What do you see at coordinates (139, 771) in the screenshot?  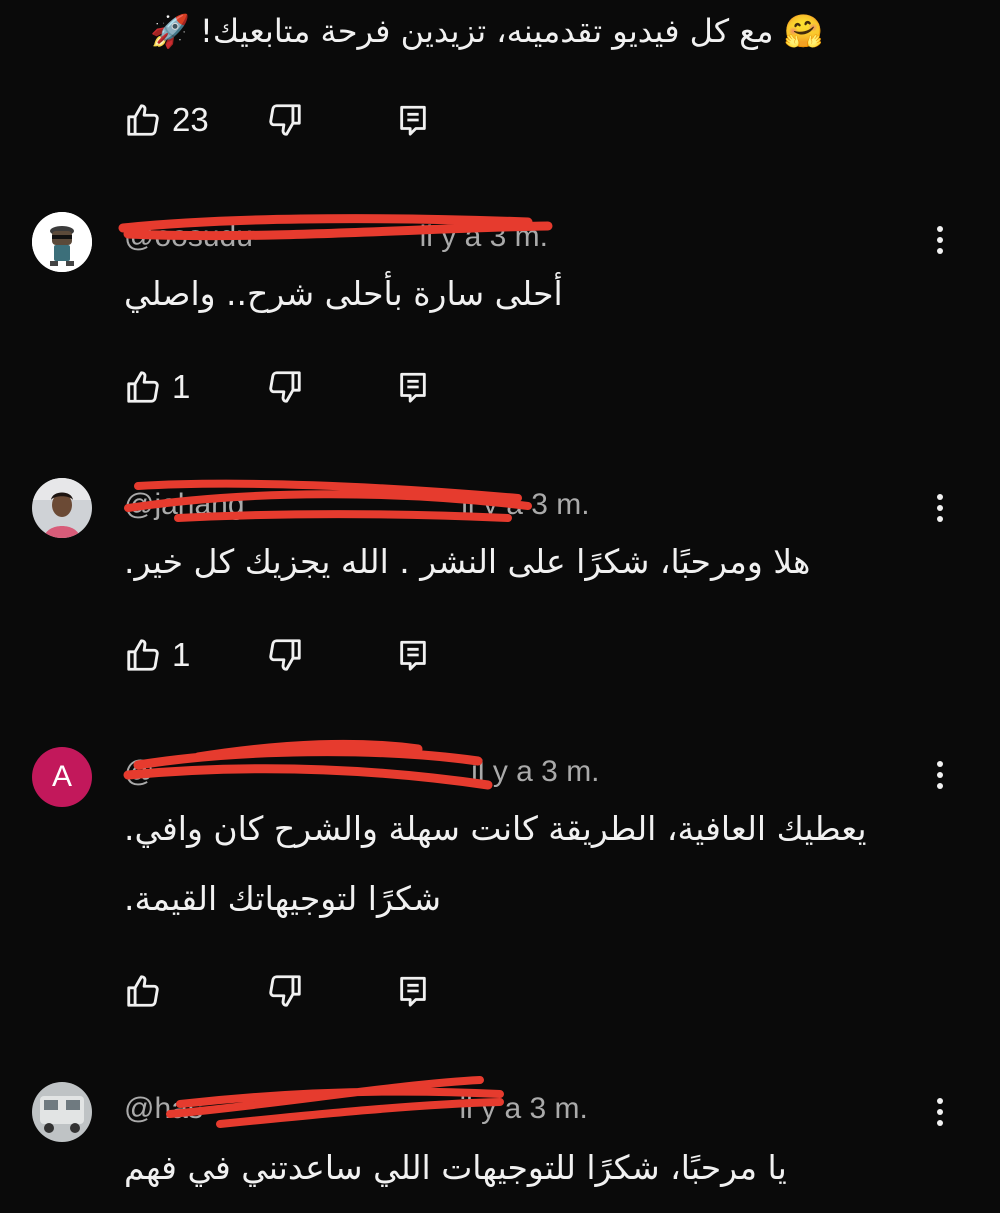 I see `comment-author: @` at bounding box center [139, 771].